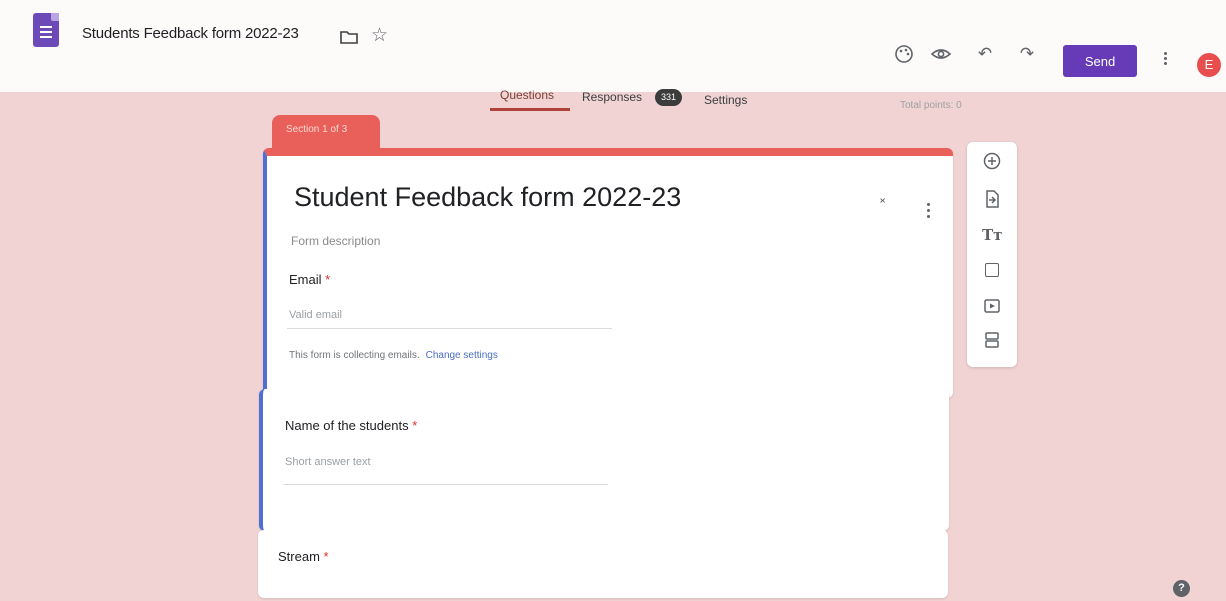 The width and height of the screenshot is (1226, 601). I want to click on email-field: Valid email, so click(315, 315).